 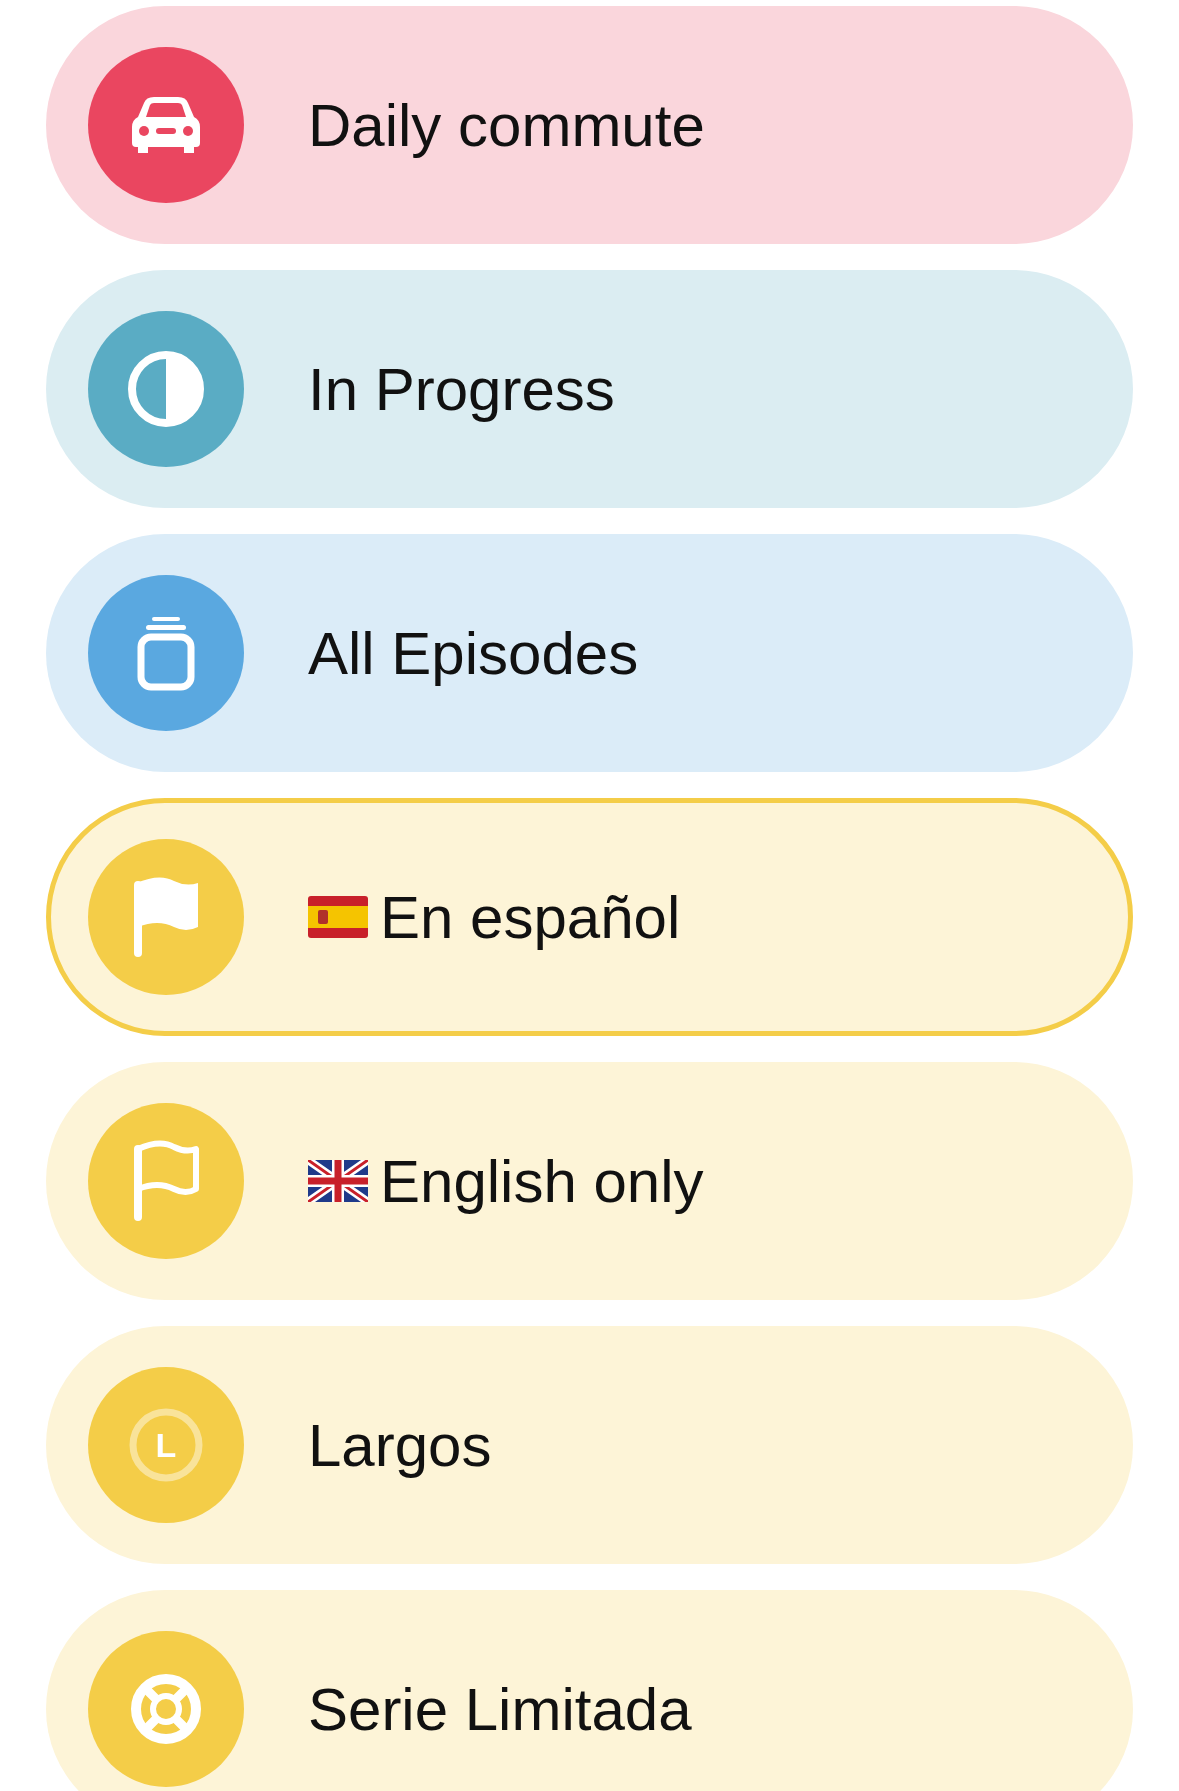 I want to click on filter-row: English only, so click(x=589, y=1181).